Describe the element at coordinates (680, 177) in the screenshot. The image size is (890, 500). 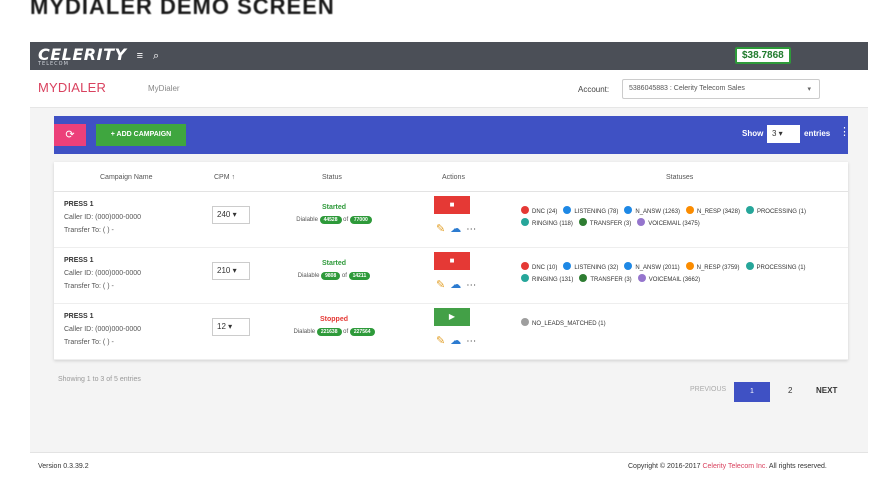
I see `header-statuses: Statuses` at that location.